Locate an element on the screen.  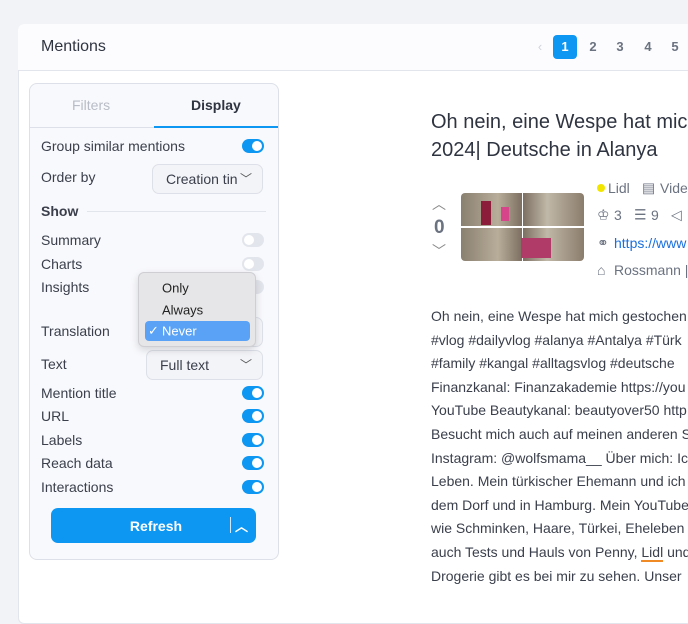
page-title: Mentions is located at coordinates (73, 46).